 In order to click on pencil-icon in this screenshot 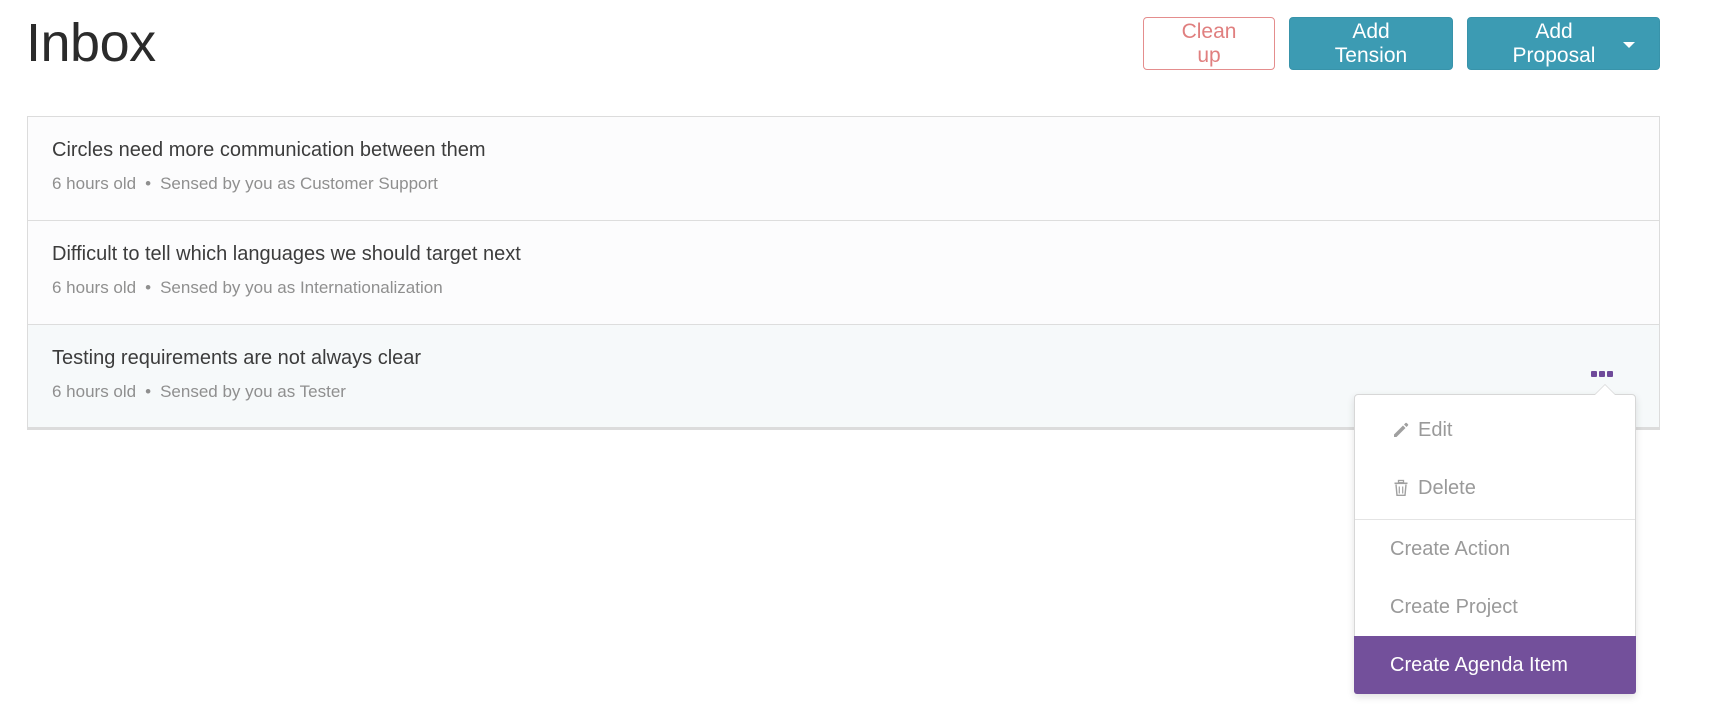, I will do `click(1401, 430)`.